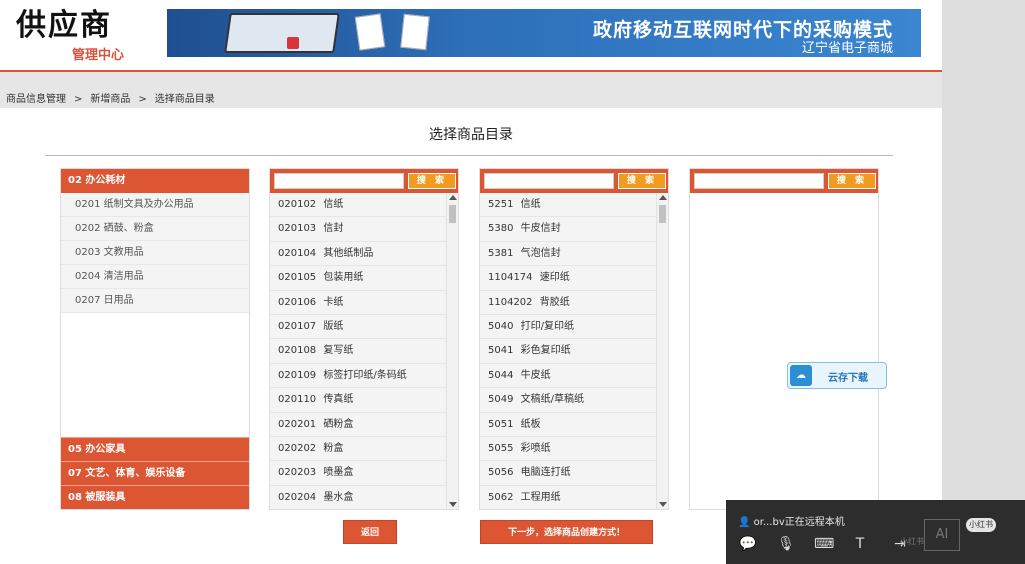 The image size is (1025, 564). What do you see at coordinates (155, 301) in the screenshot?
I see `subcategory-item: 0207 日用品` at bounding box center [155, 301].